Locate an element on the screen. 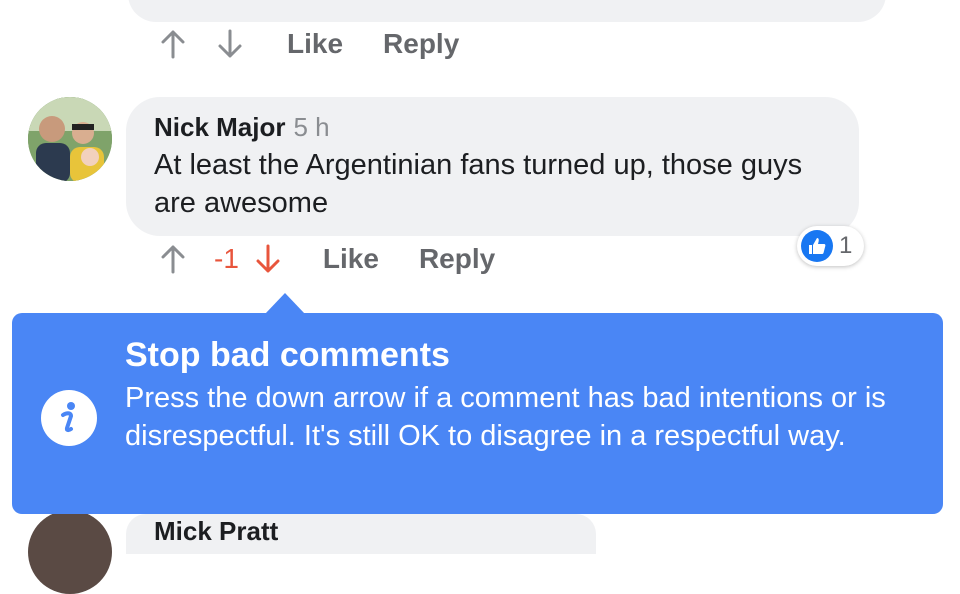 This screenshot has width=960, height=594. comment-header: Nick Major 5 h is located at coordinates (242, 127).